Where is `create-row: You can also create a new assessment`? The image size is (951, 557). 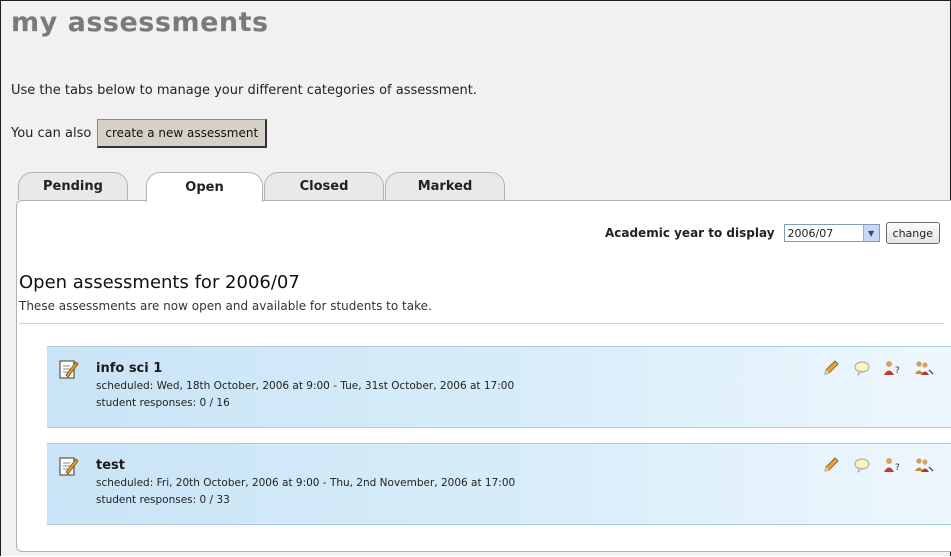
create-row: You can also create a new assessment is located at coordinates (139, 133).